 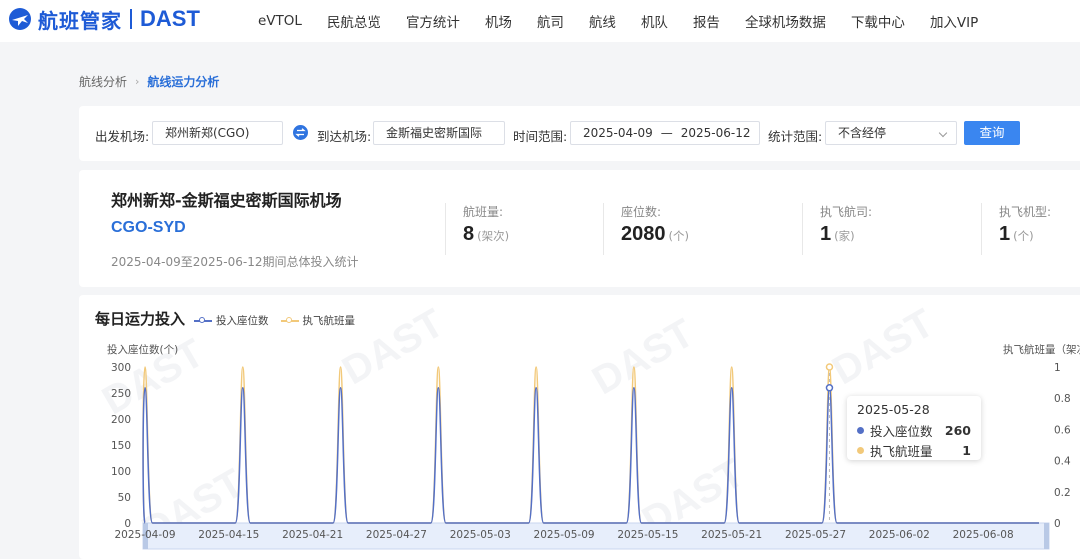 I want to click on nav-global-airports: 全球机场数据, so click(x=785, y=21).